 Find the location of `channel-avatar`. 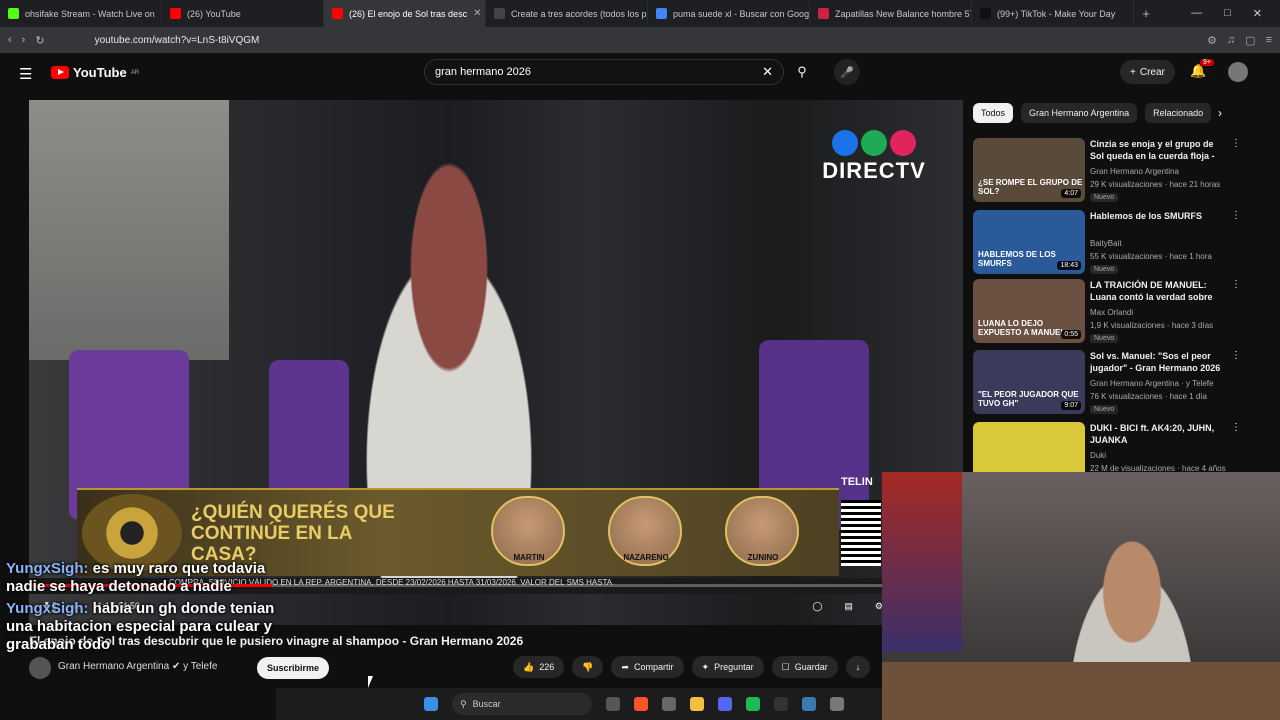

channel-avatar is located at coordinates (40, 668).